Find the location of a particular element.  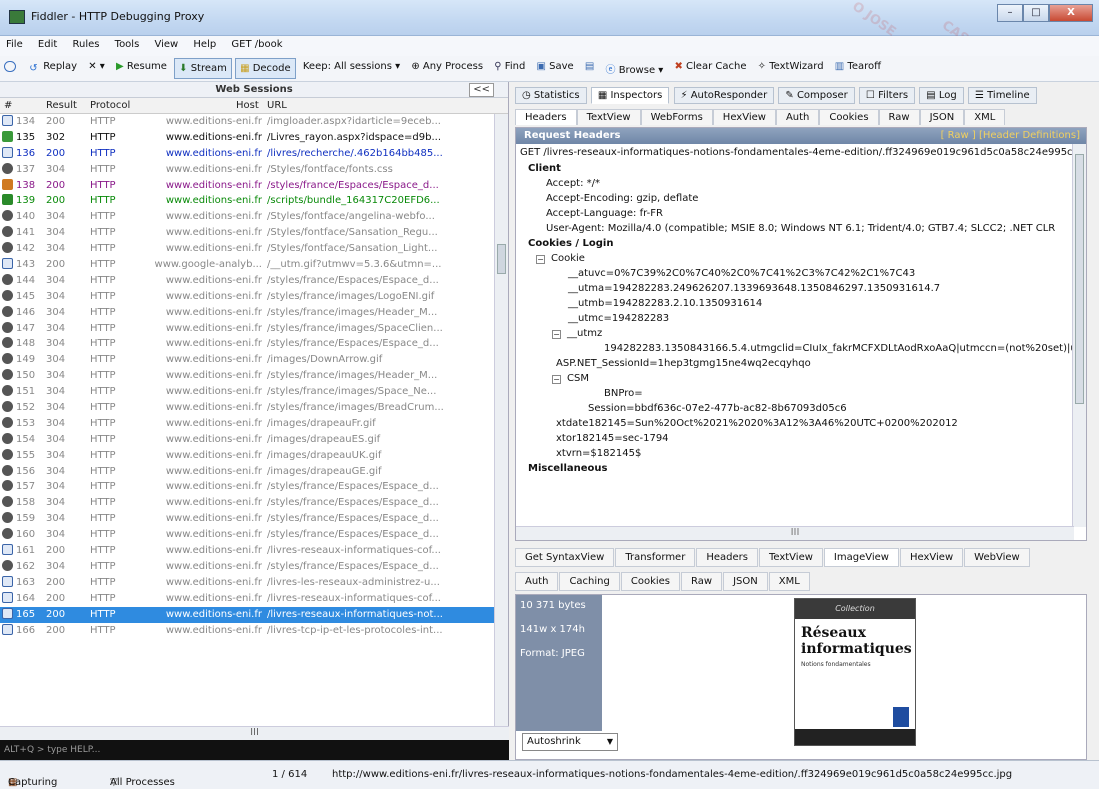

remove-button: ✕ ▾ is located at coordinates (96, 66).